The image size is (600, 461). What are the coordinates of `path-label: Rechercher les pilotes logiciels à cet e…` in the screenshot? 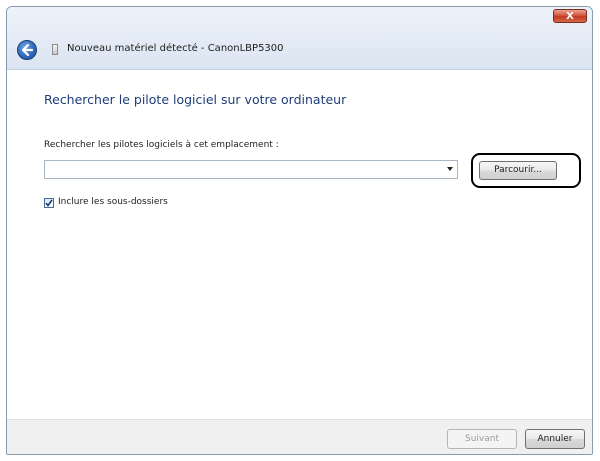 It's located at (161, 145).